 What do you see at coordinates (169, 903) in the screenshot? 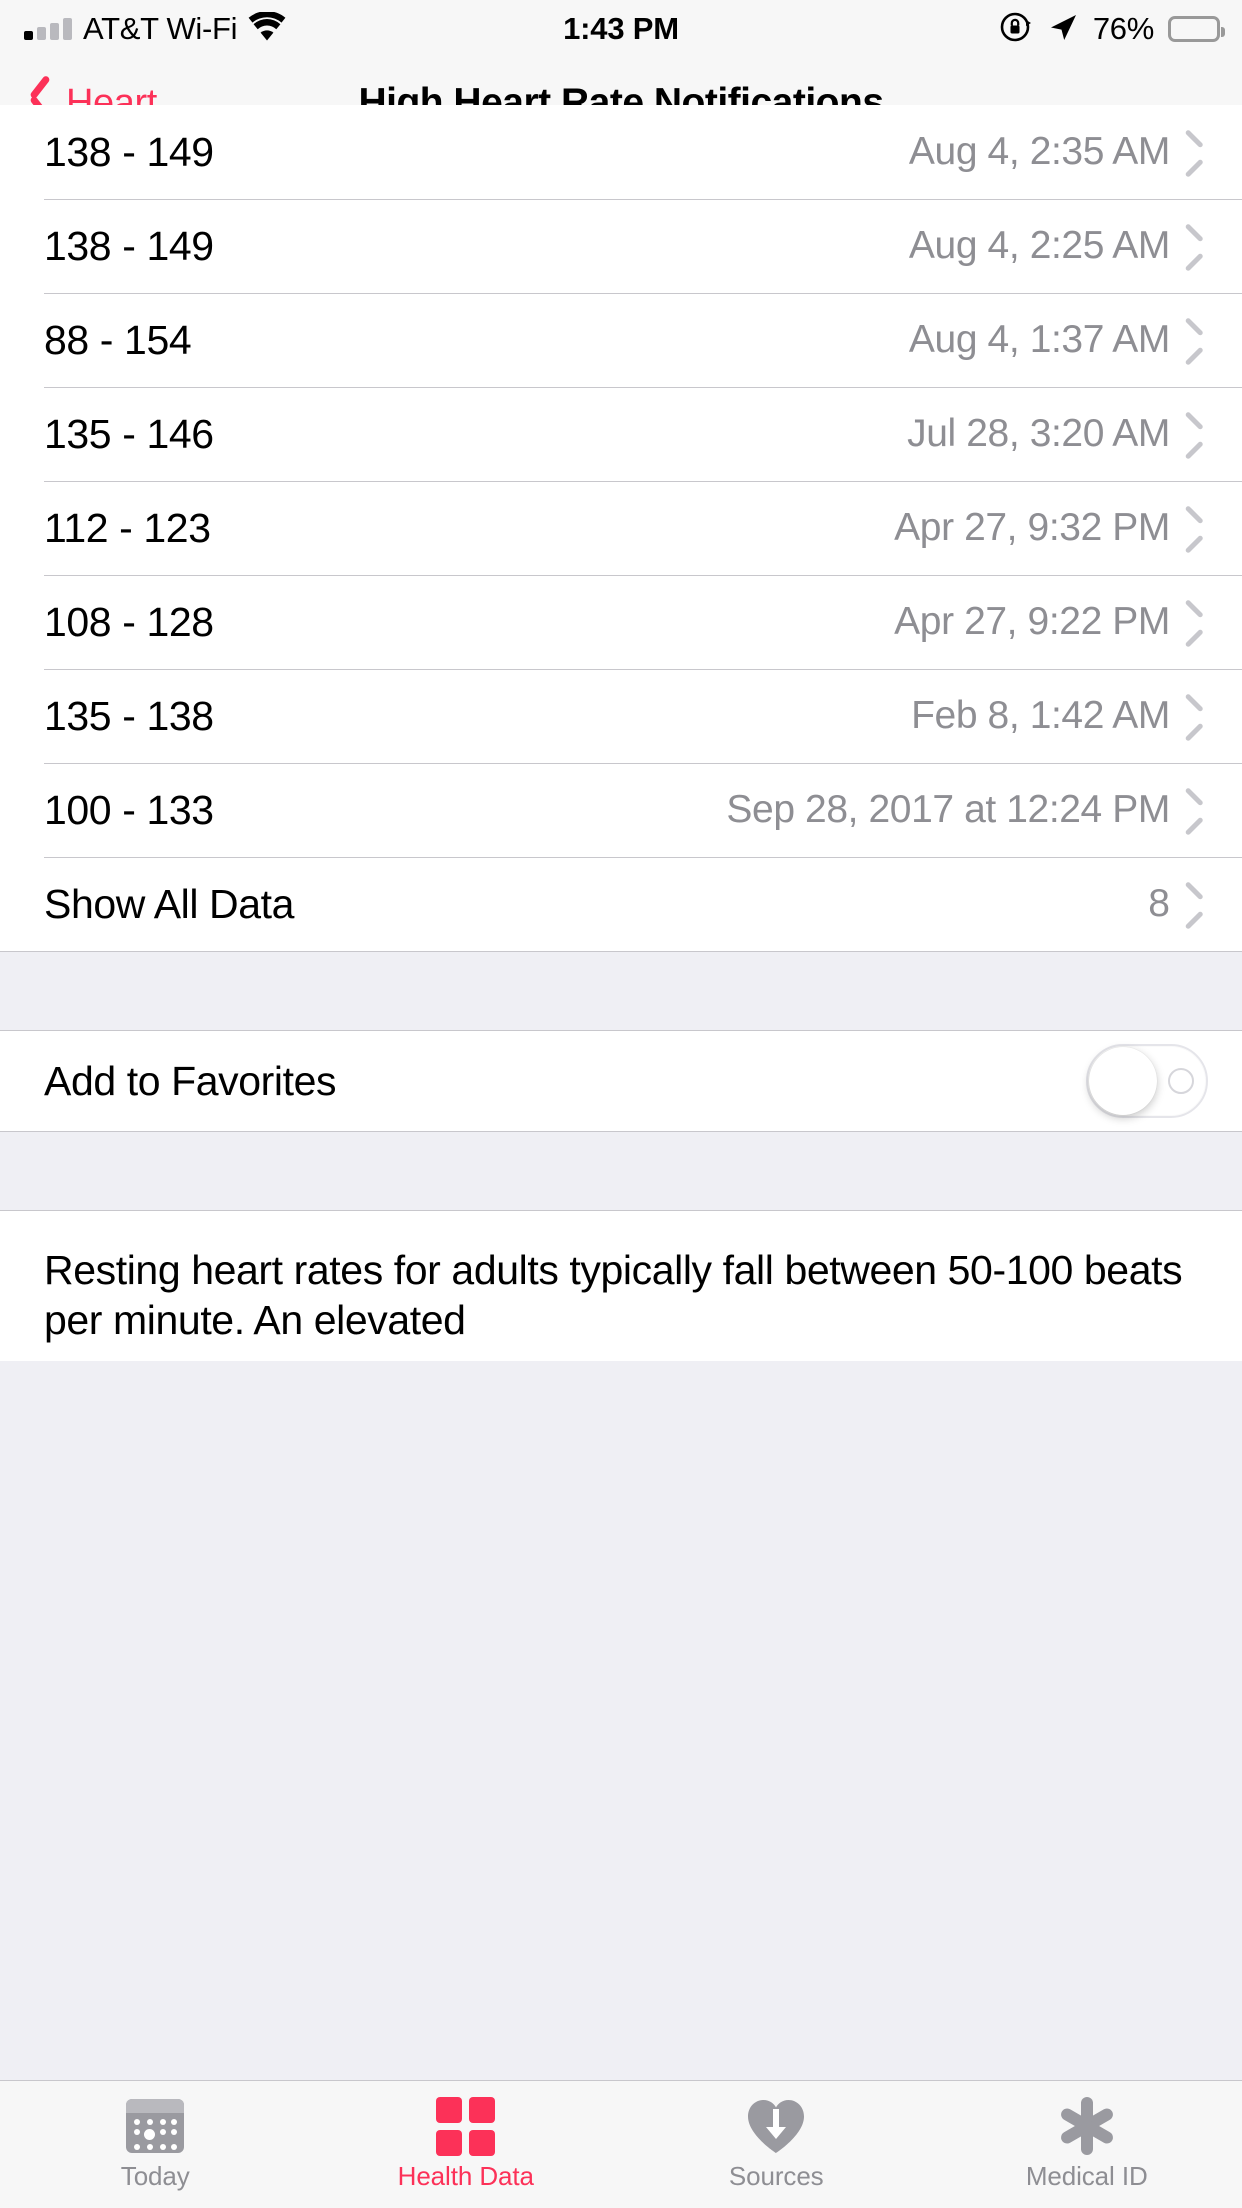
I see `show-all-data-label: Show All Data` at bounding box center [169, 903].